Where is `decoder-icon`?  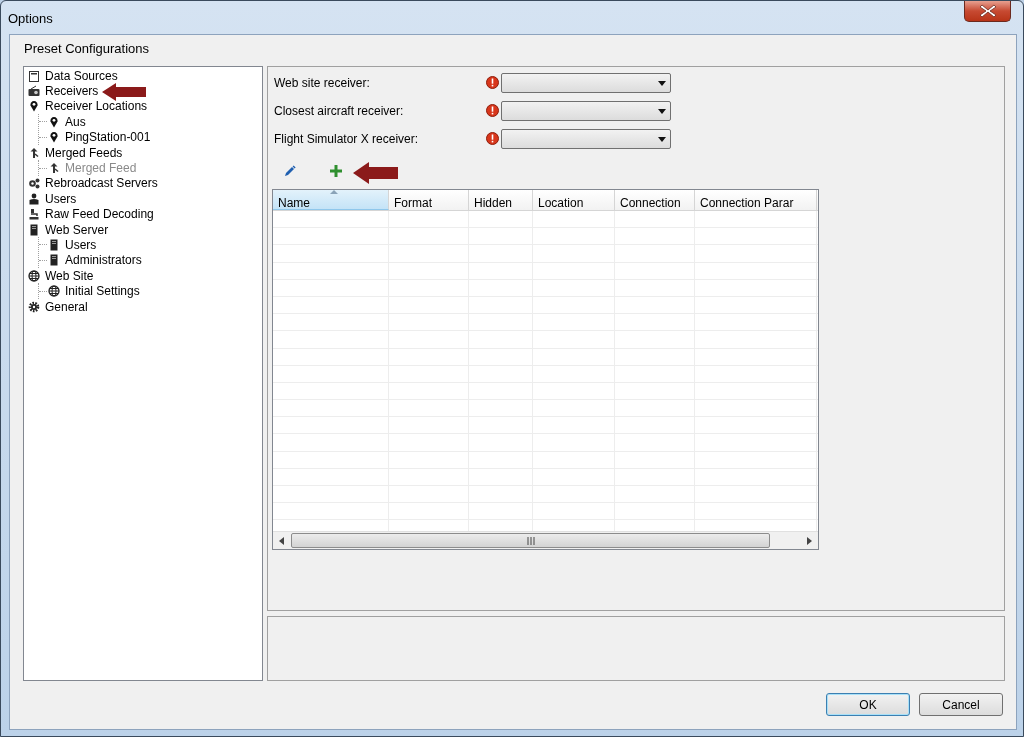 decoder-icon is located at coordinates (34, 214).